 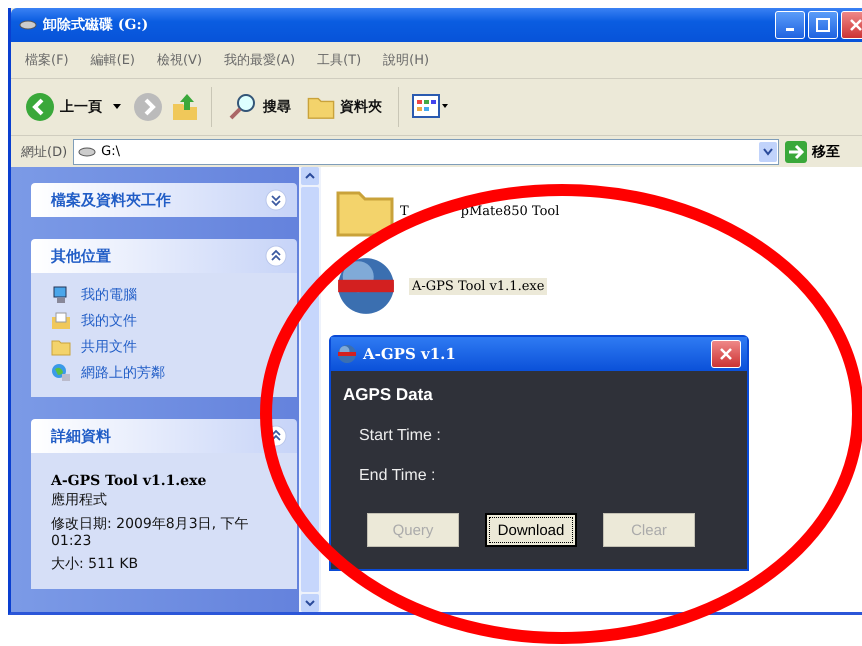 I want to click on menu-item: 檔案(F), so click(x=47, y=60).